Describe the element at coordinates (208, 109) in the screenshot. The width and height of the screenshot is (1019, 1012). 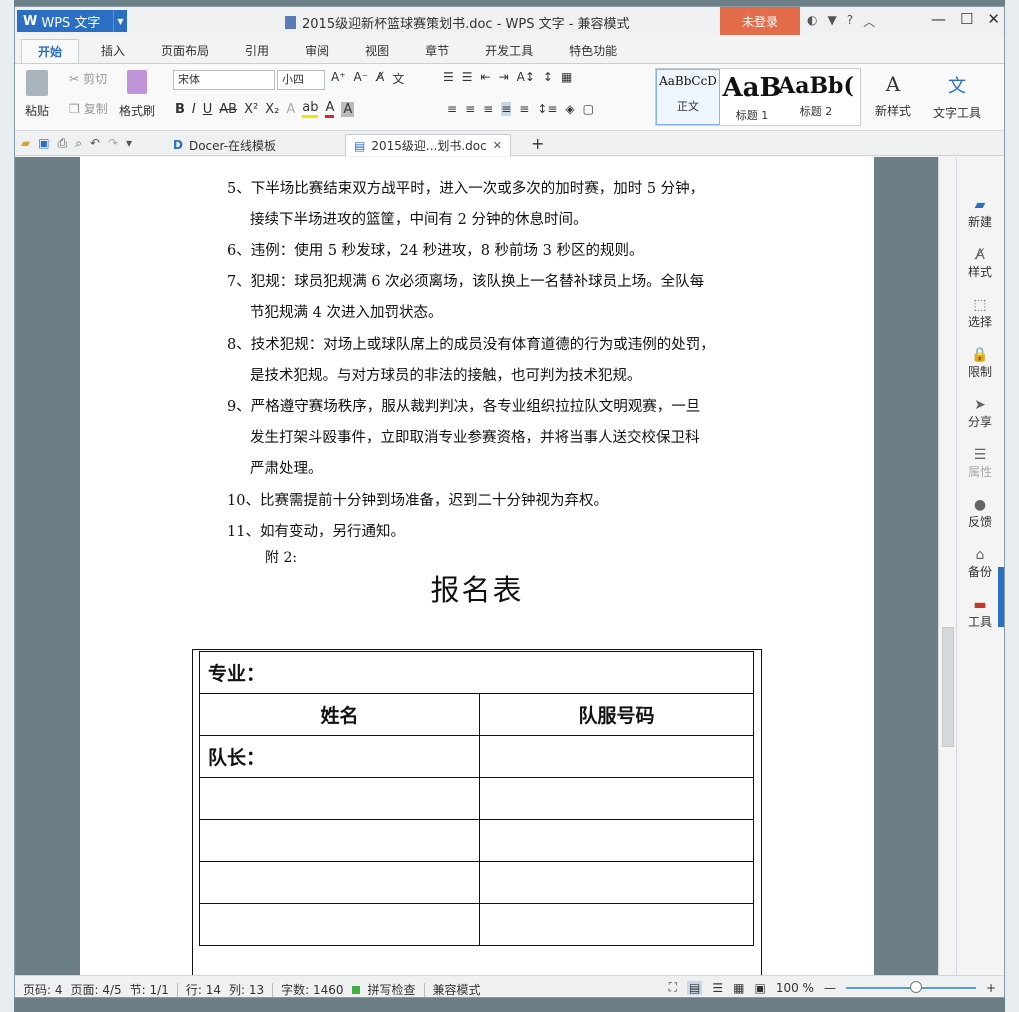
I see `underline-icon: U` at that location.